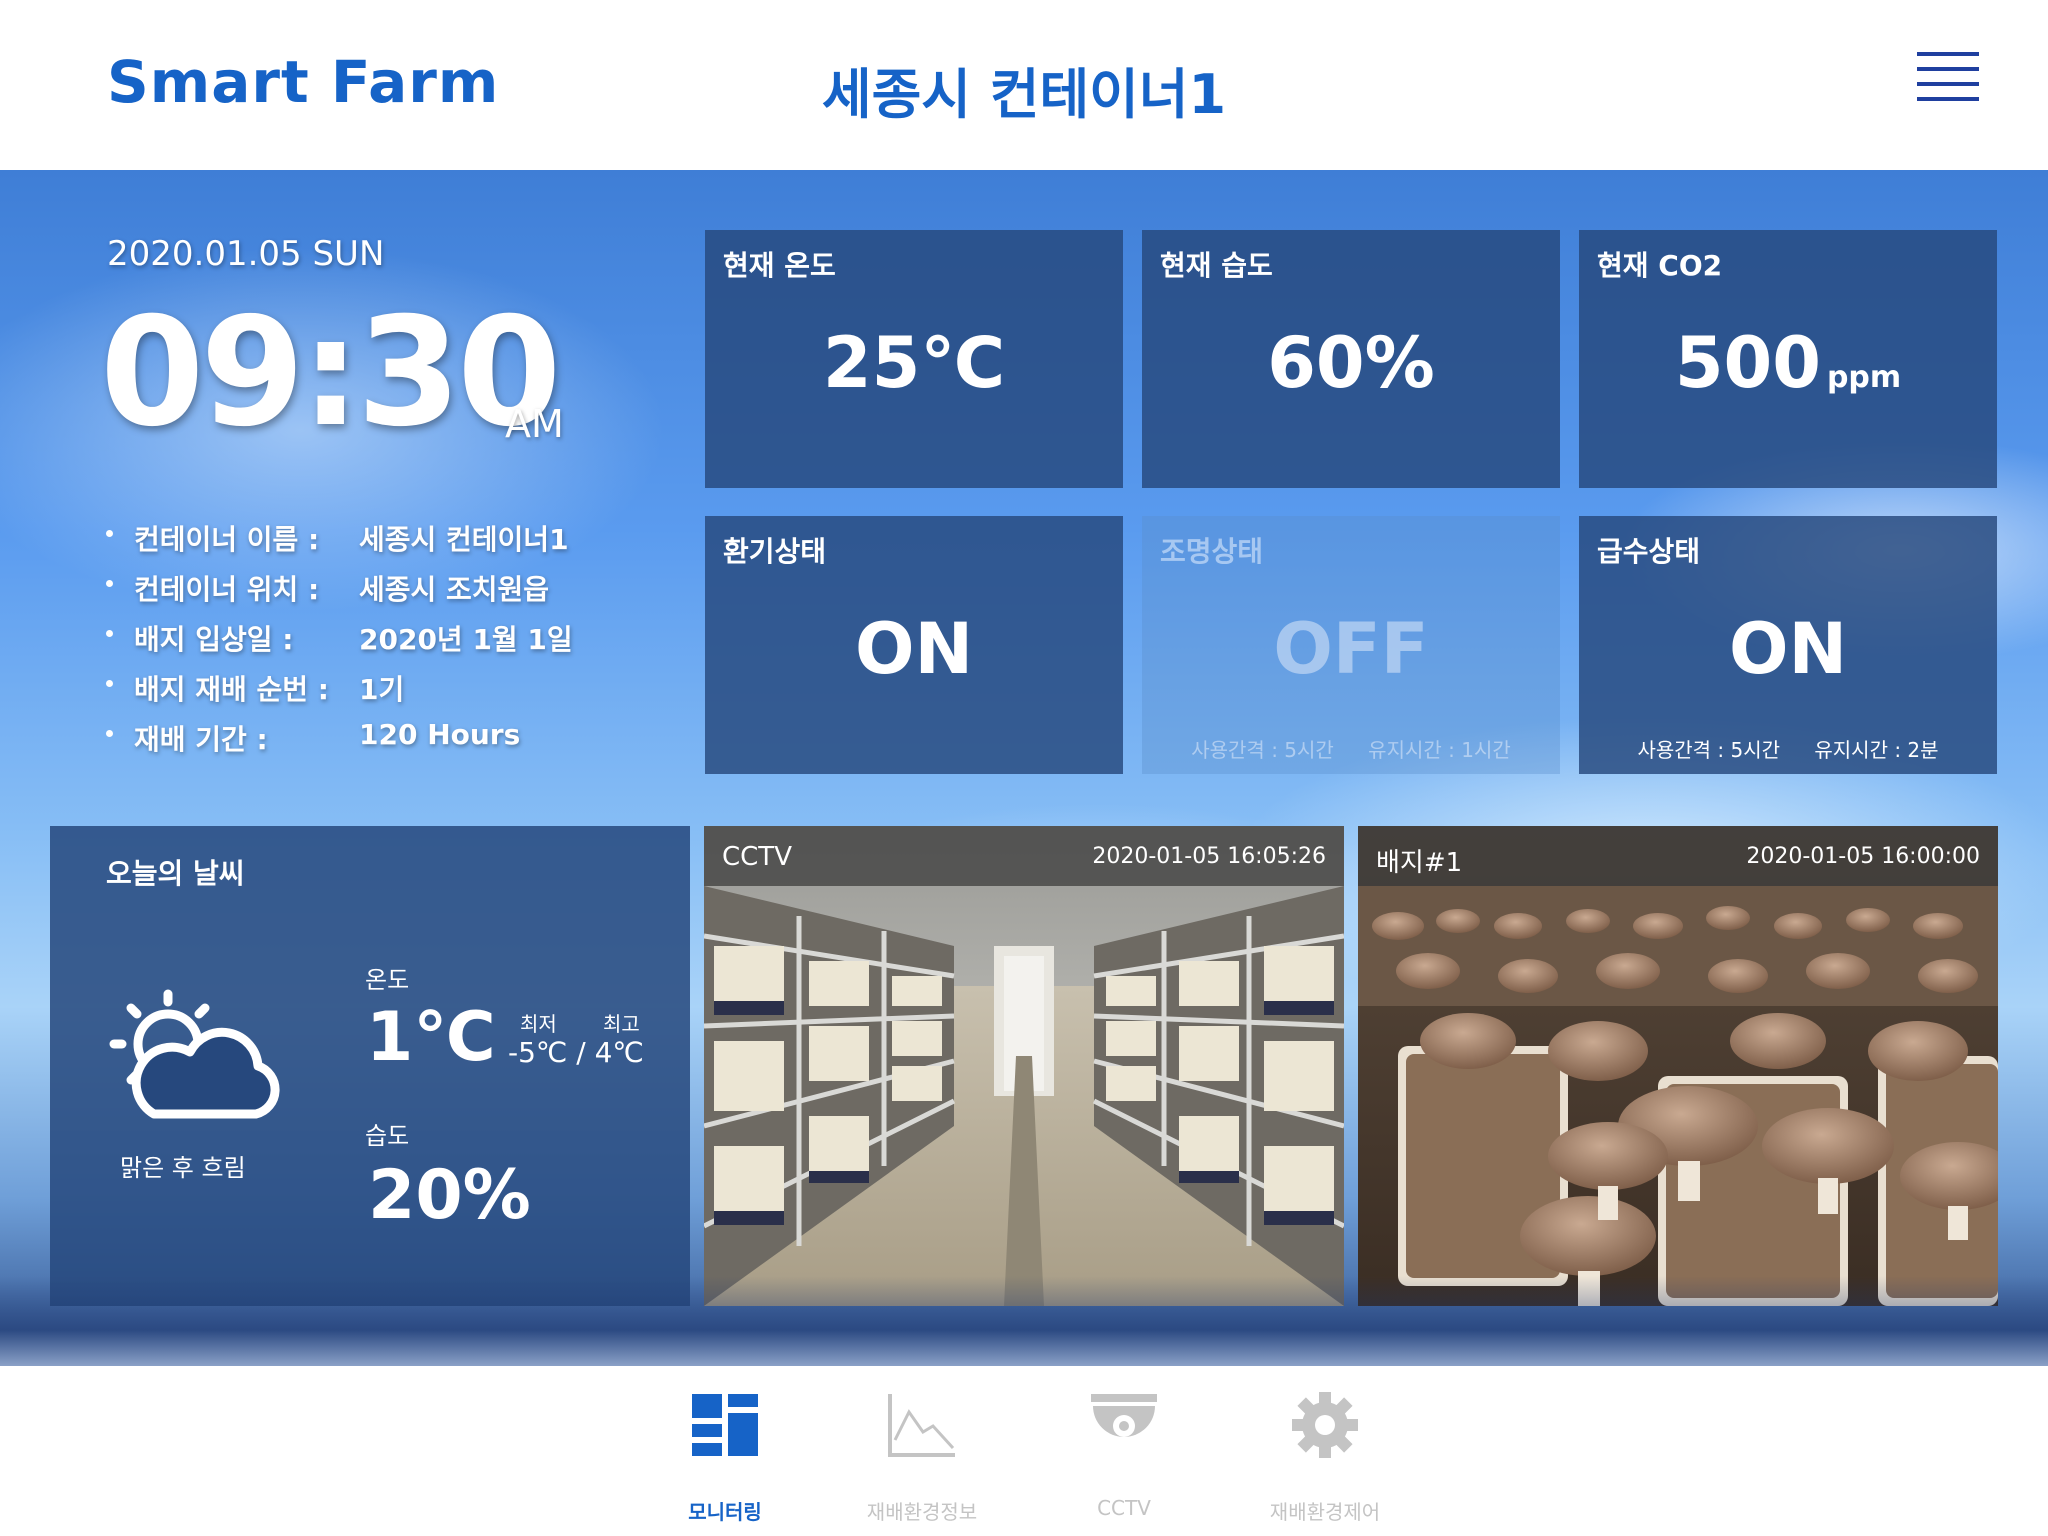  Describe the element at coordinates (1024, 1451) in the screenshot. I see `bottom-navigation: 모니터링 재배환경정보 CCTV 재배환경제어` at that location.